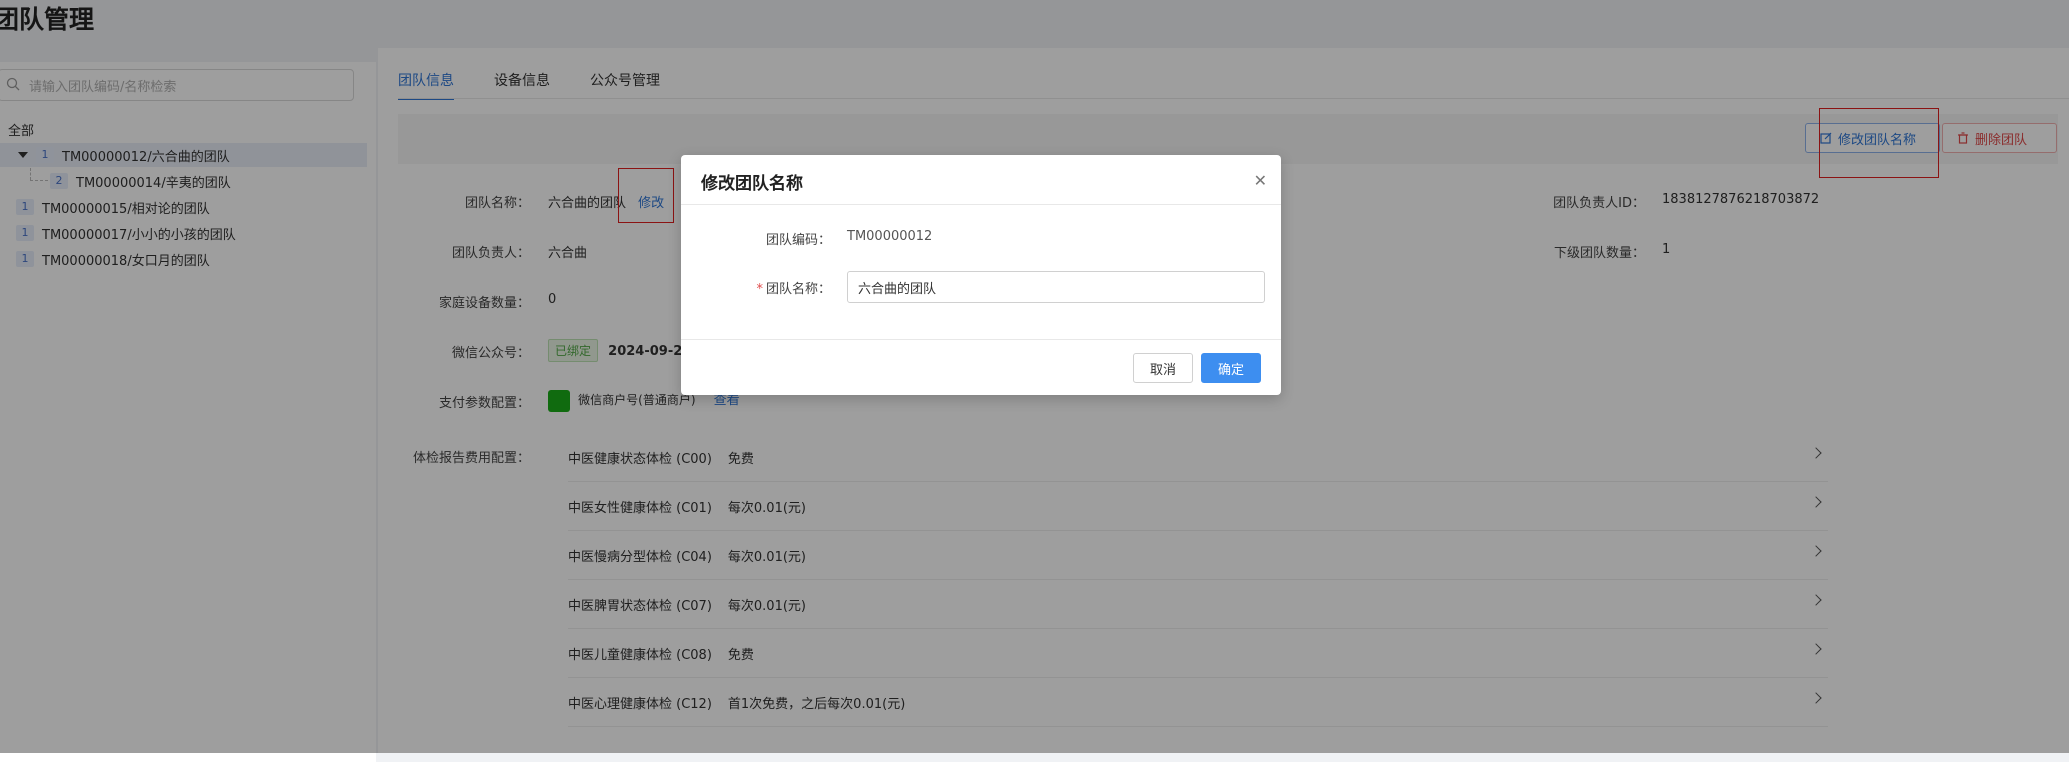 Image resolution: width=2069 pixels, height=762 pixels. I want to click on close-icon: ✕, so click(1260, 180).